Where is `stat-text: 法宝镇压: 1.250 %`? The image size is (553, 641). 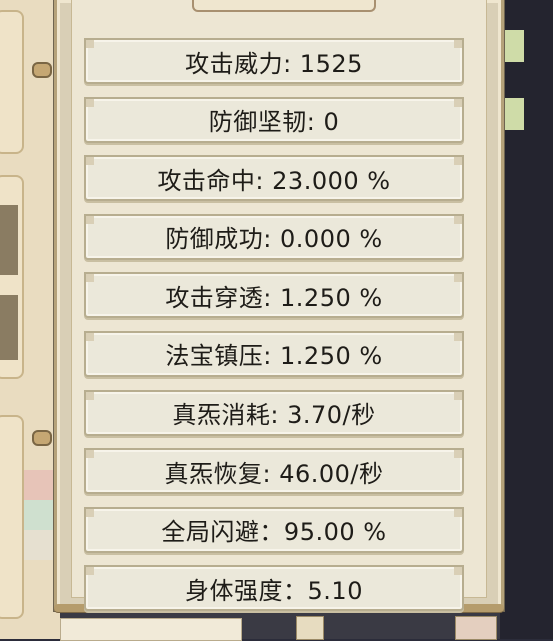
stat-text: 法宝镇压: 1.250 % is located at coordinates (274, 356).